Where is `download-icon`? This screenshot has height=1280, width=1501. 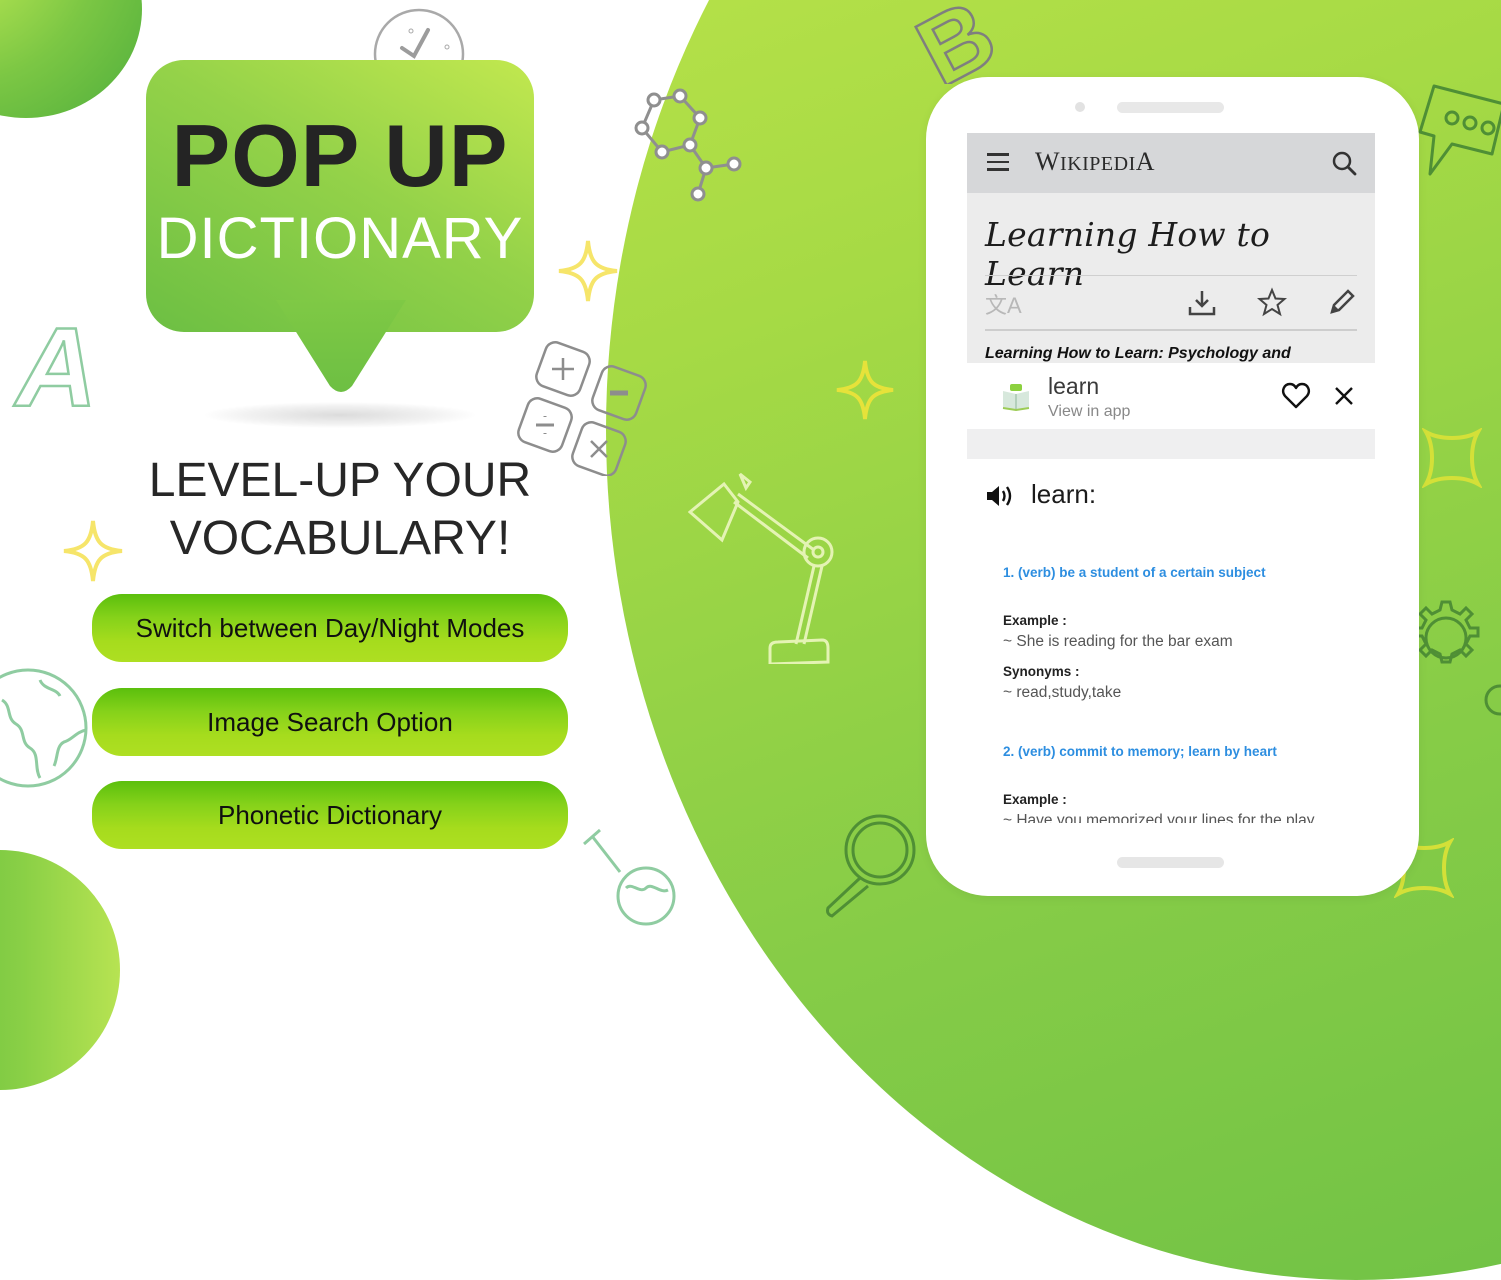 download-icon is located at coordinates (1202, 303).